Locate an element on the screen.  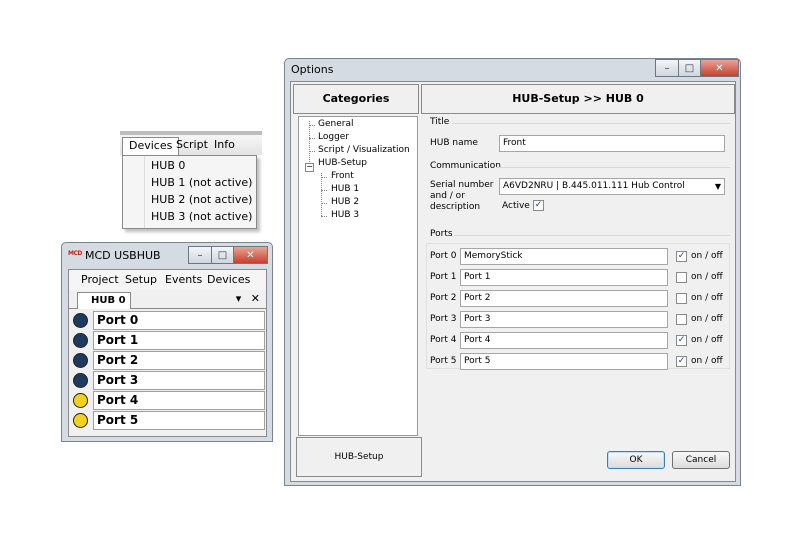
serial-label-line2: and / or is located at coordinates (447, 196).